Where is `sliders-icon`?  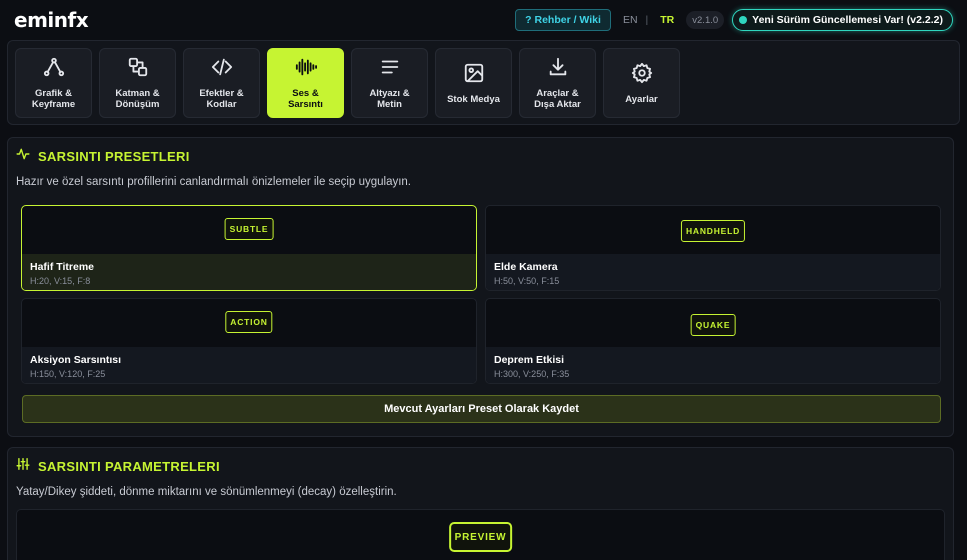
sliders-icon is located at coordinates (23, 466).